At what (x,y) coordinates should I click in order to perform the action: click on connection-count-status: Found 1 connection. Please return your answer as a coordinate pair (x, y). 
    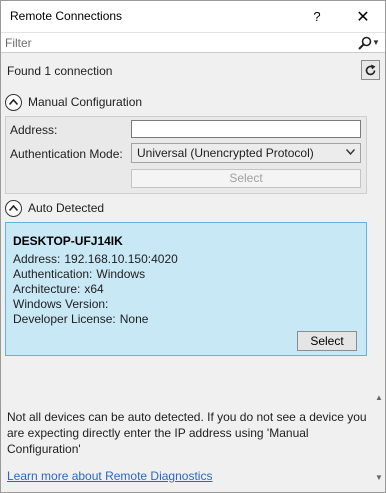
    Looking at the image, I should click on (60, 71).